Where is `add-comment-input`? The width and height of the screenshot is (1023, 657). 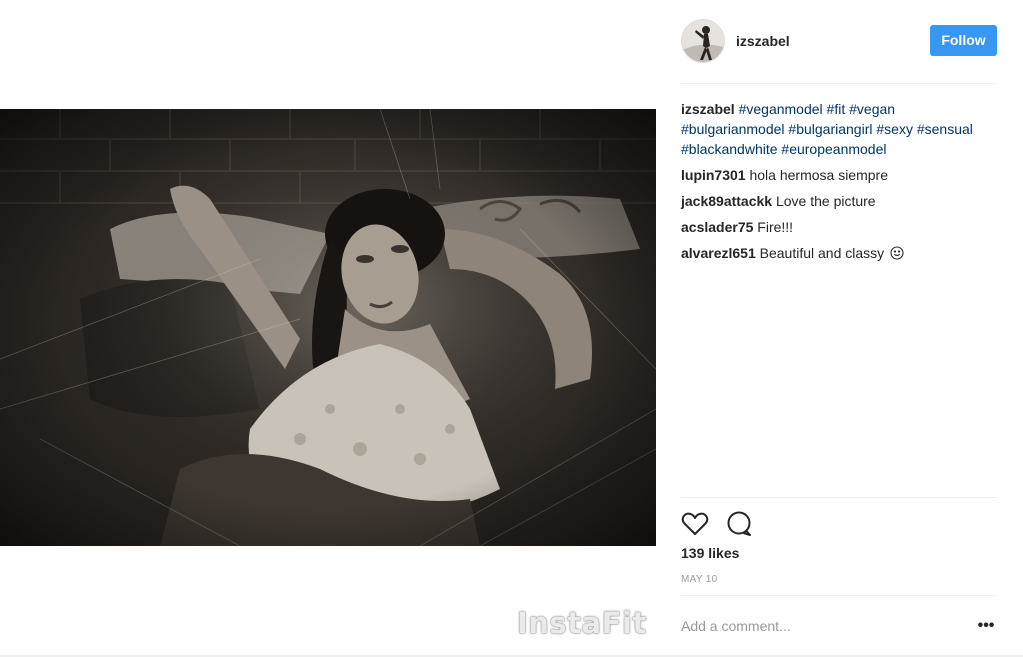 add-comment-input is located at coordinates (821, 626).